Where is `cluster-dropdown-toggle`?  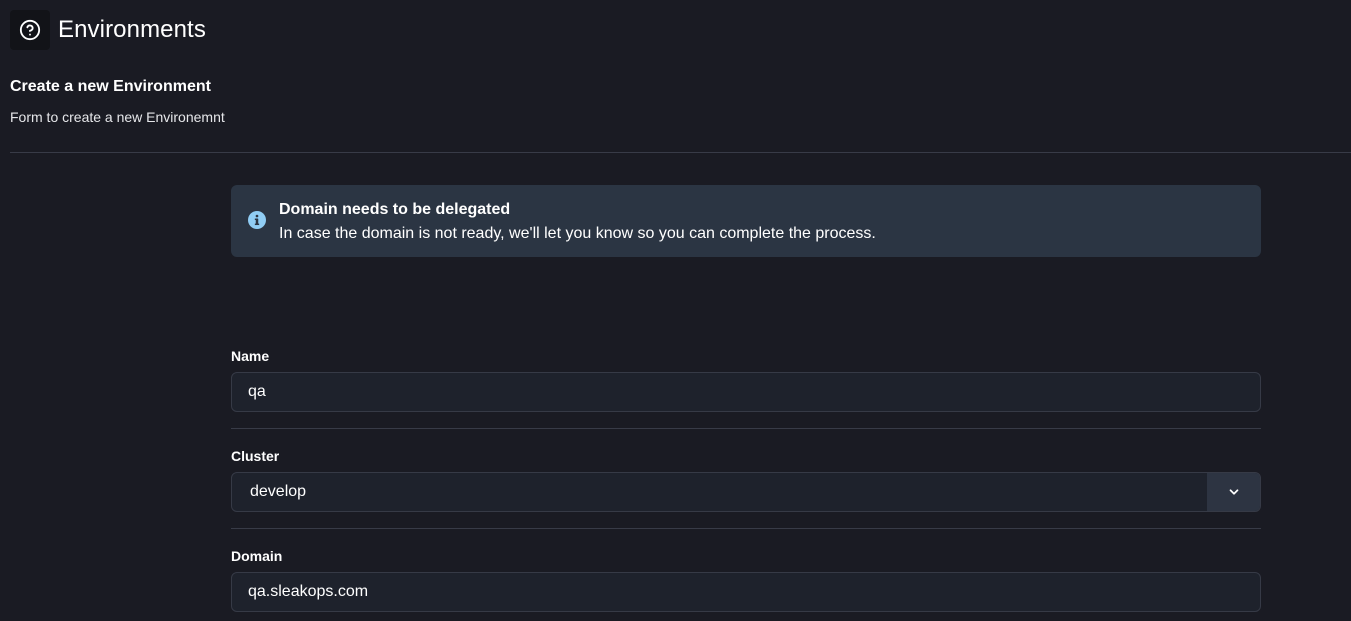
cluster-dropdown-toggle is located at coordinates (1233, 492).